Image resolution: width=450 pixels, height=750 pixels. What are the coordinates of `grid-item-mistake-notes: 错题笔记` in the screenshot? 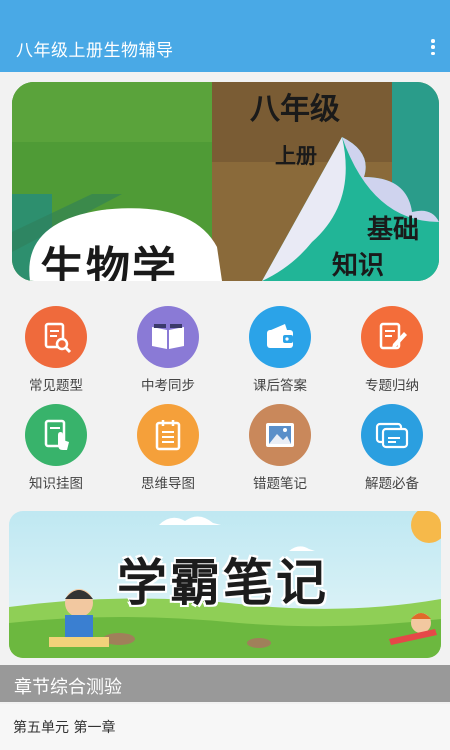 It's located at (280, 448).